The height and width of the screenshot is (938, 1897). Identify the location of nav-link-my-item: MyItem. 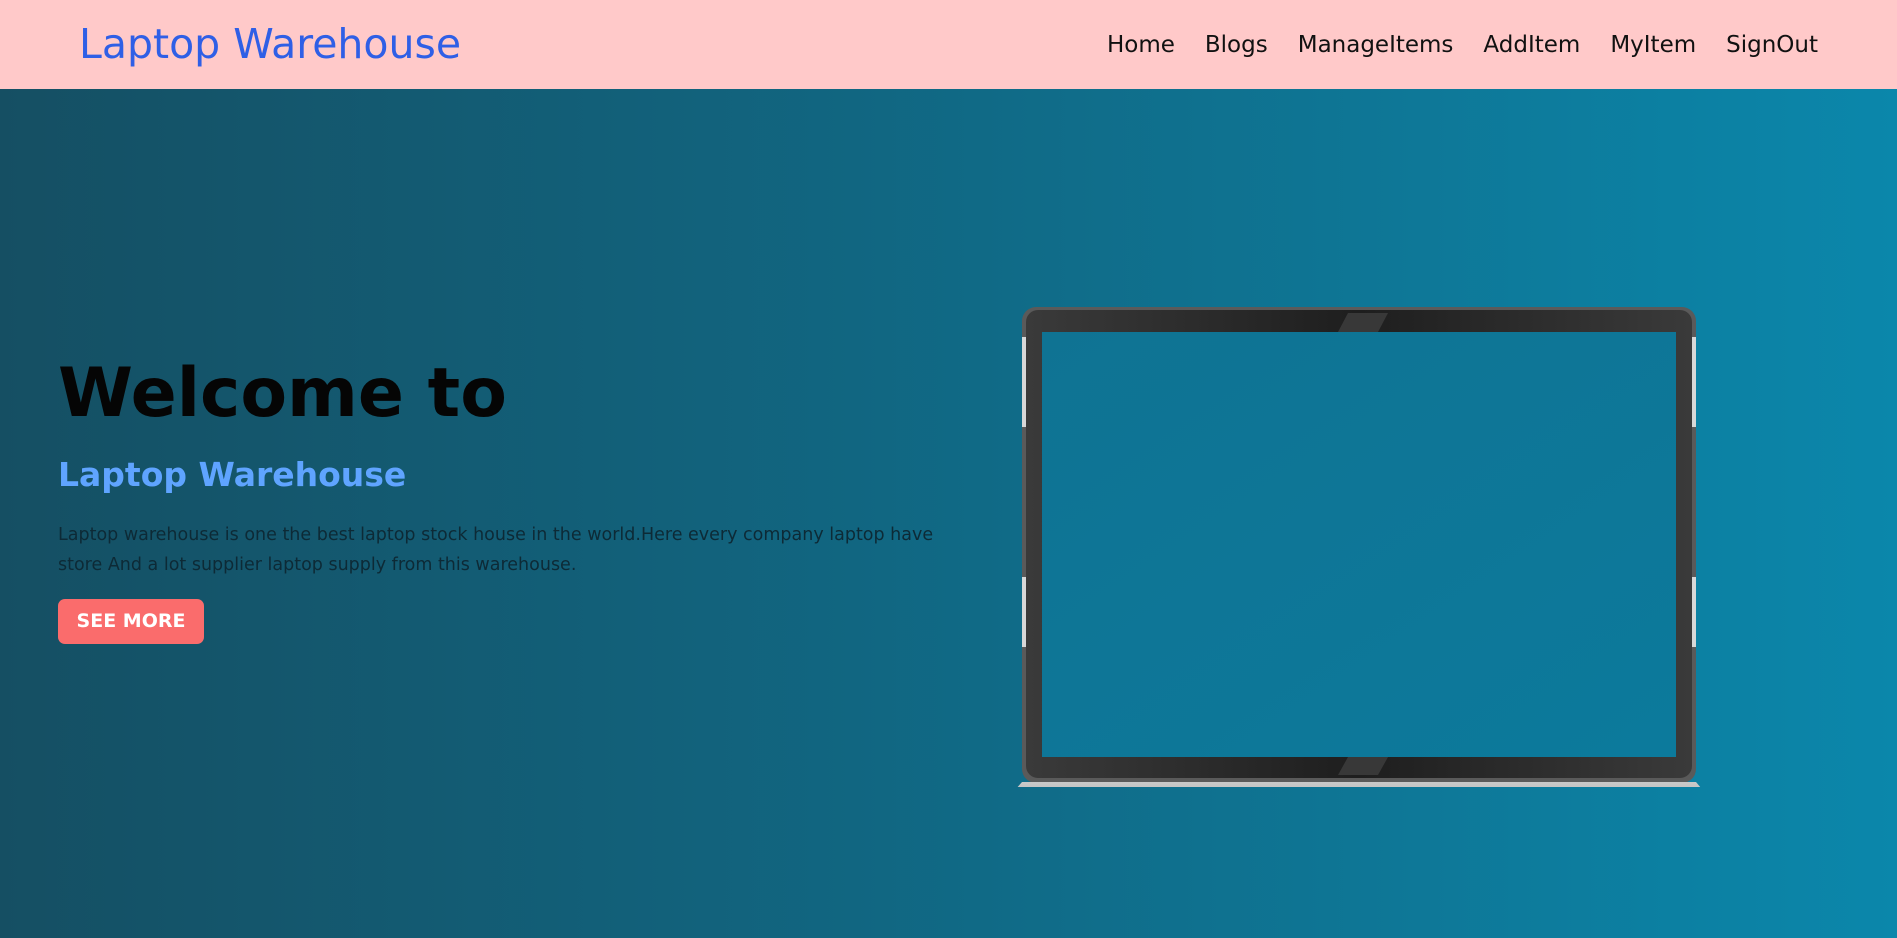
(1653, 45).